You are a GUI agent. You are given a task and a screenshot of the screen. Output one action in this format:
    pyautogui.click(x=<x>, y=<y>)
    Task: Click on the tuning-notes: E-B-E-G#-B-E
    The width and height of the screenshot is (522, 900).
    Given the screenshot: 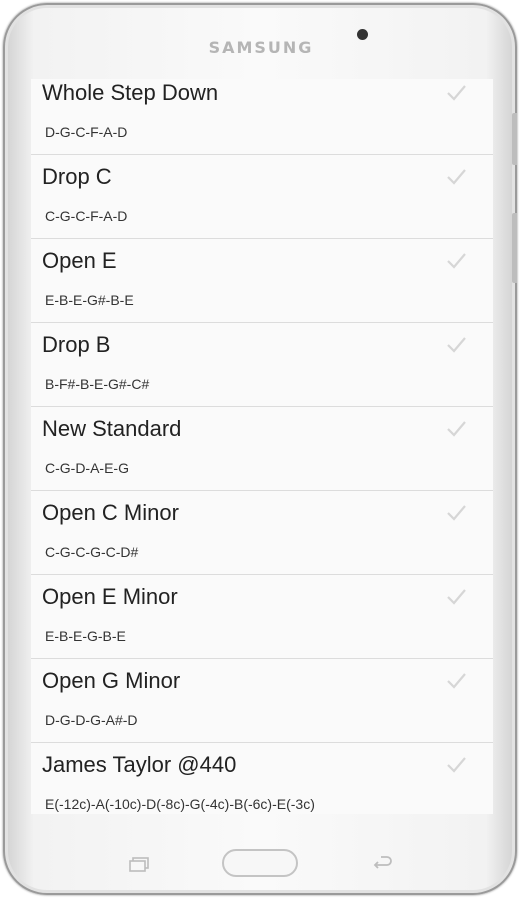 What is the action you would take?
    pyautogui.click(x=89, y=300)
    